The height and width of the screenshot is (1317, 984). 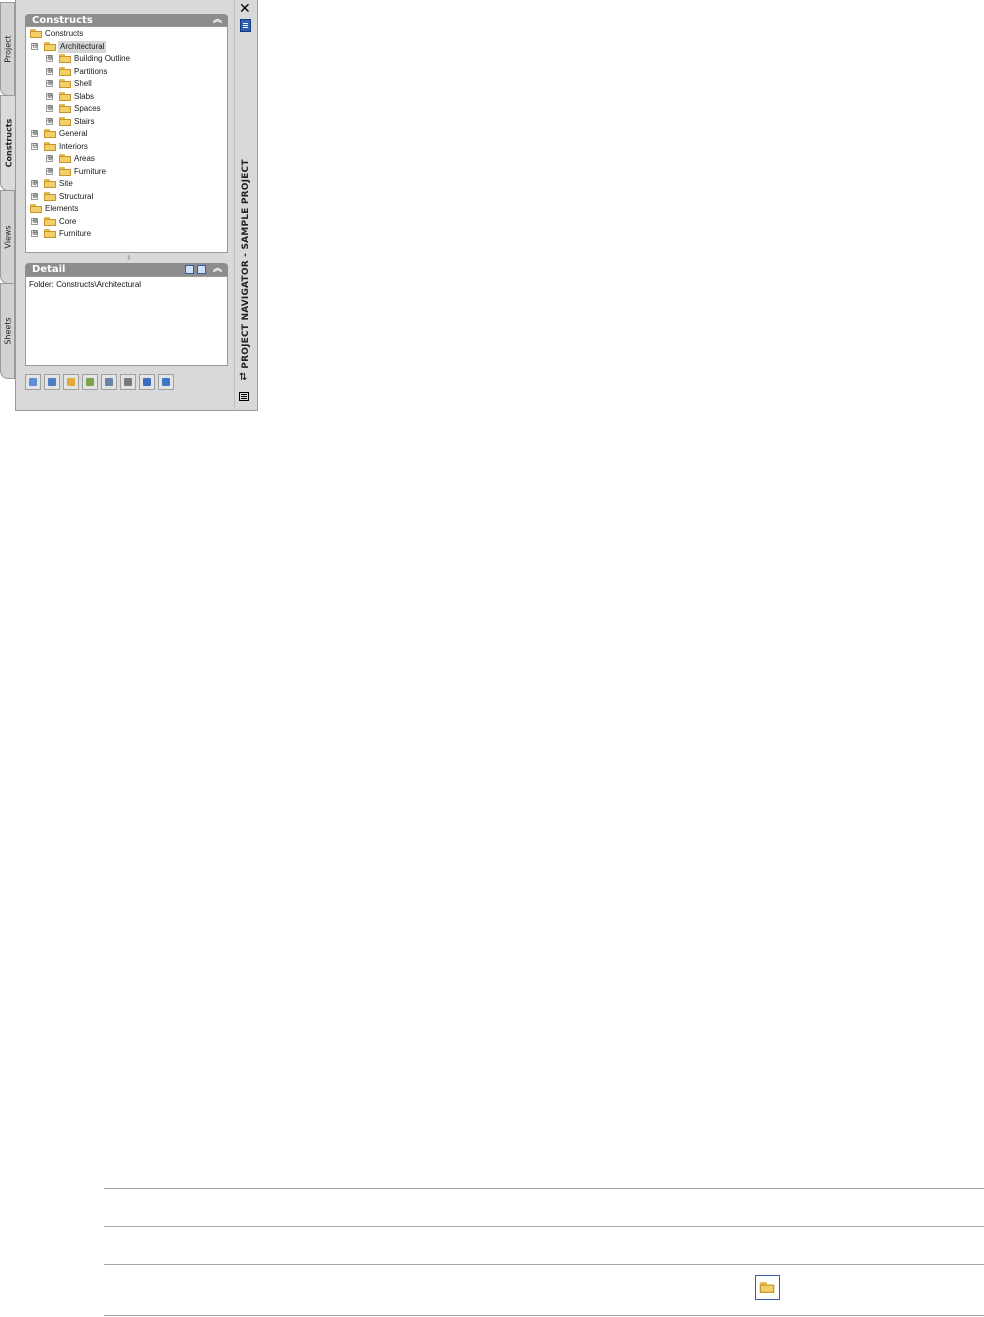 What do you see at coordinates (201, 269) in the screenshot?
I see `detail-preview-icon` at bounding box center [201, 269].